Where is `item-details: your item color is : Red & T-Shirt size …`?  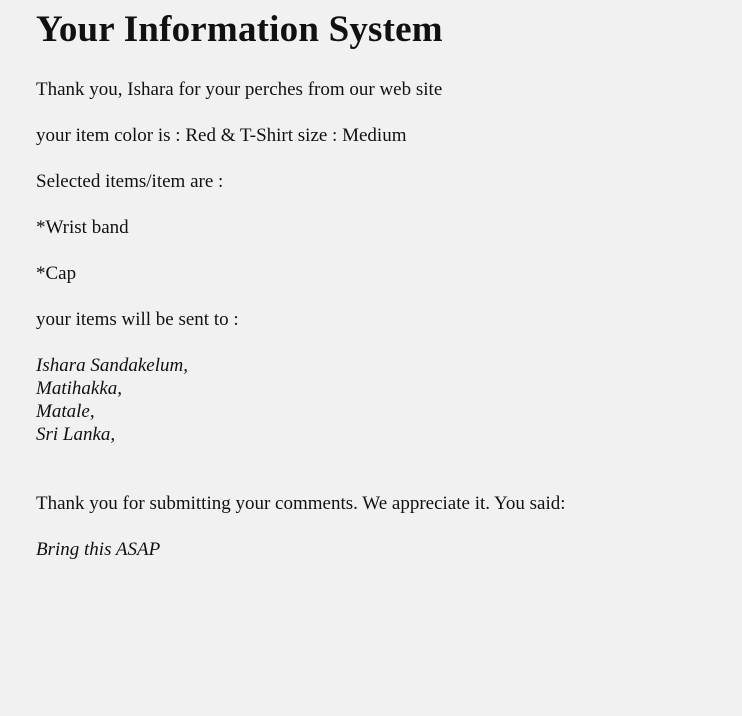
item-details: your item color is : Red & T-Shirt size … is located at coordinates (221, 135).